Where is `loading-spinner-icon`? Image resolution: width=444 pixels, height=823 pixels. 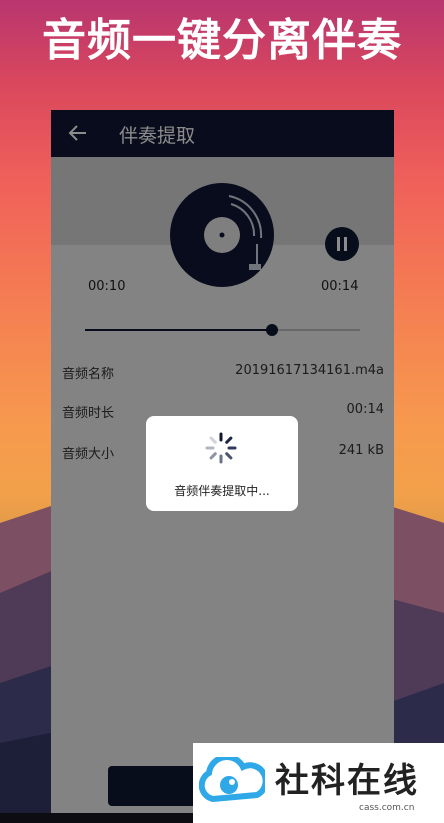 loading-spinner-icon is located at coordinates (221, 448).